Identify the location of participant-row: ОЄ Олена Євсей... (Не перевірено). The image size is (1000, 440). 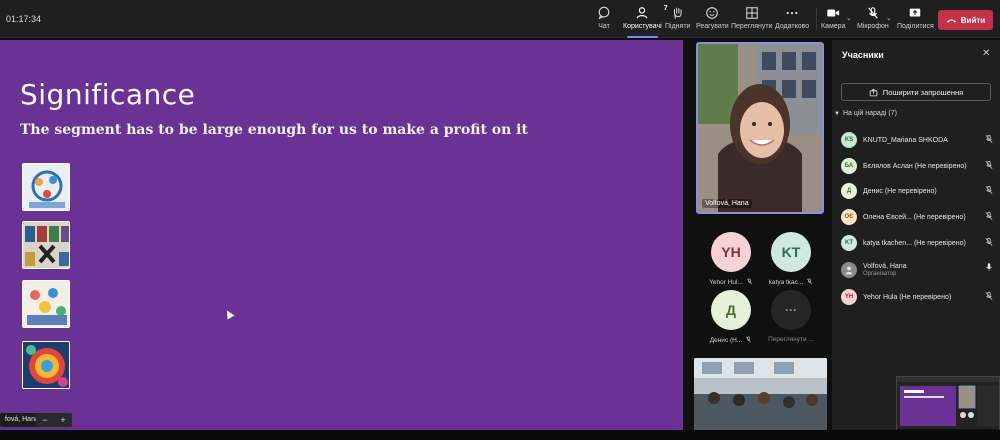
(918, 217).